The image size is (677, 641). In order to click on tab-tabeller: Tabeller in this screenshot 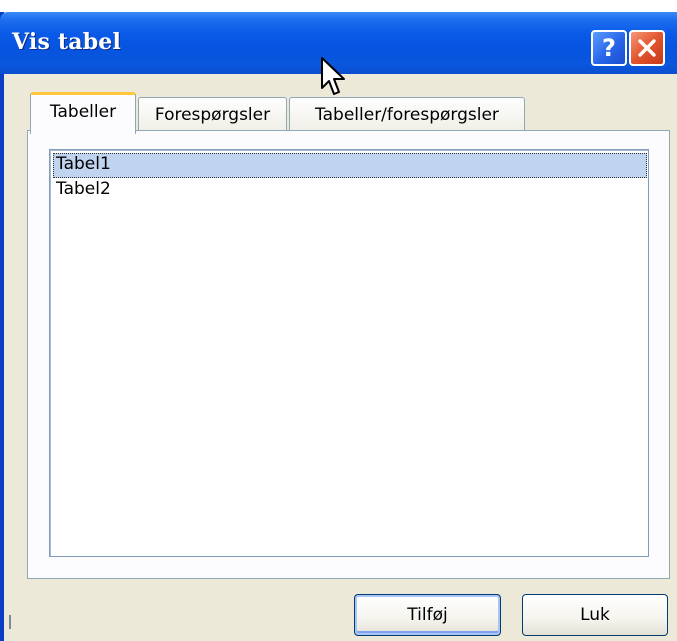, I will do `click(83, 113)`.